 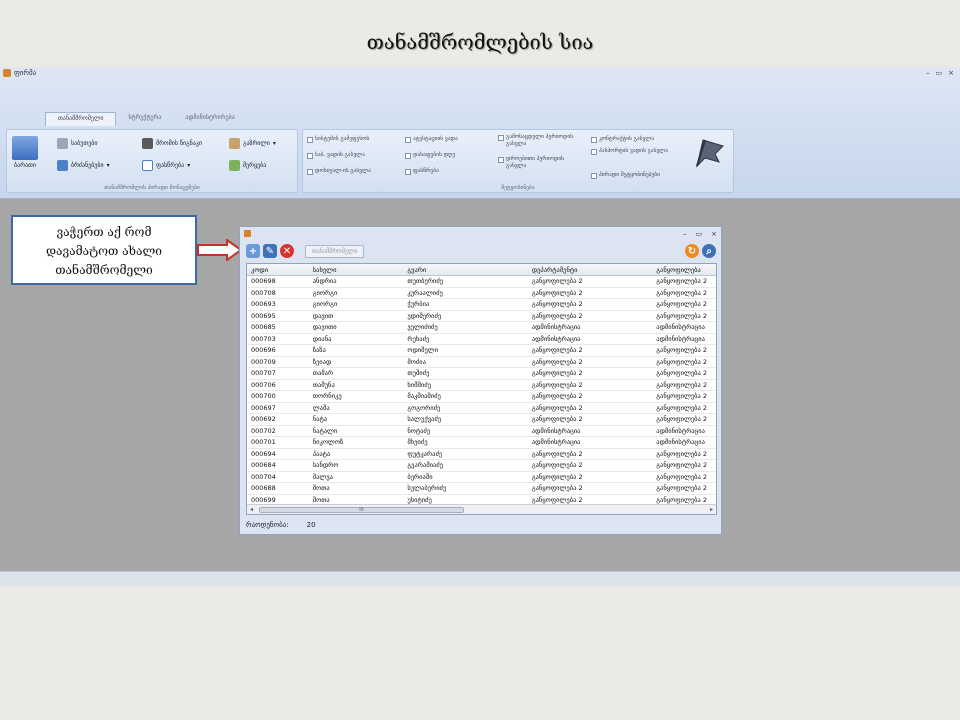 What do you see at coordinates (418, 373) in the screenshot?
I see `cell-surname: თუშიძე` at bounding box center [418, 373].